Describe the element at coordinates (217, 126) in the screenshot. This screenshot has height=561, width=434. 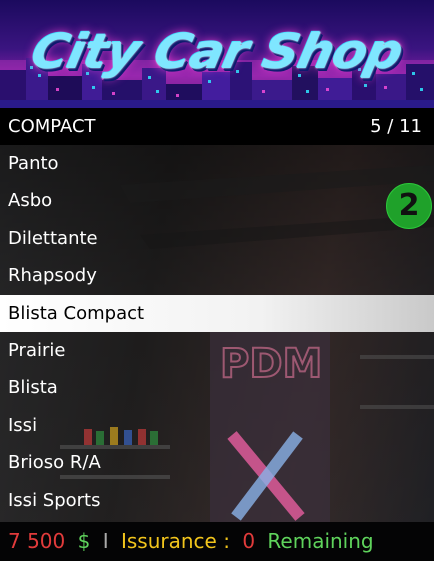
I see `menu-header: COMPACT 5 / 11` at that location.